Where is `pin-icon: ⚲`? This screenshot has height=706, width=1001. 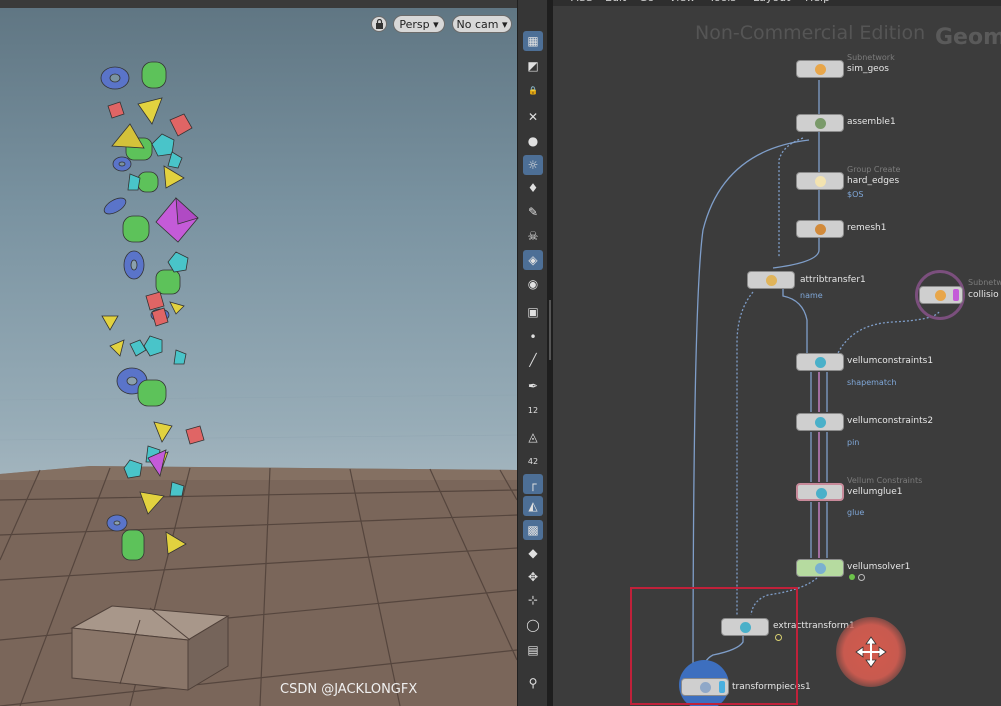
pin-icon: ⚲ is located at coordinates (533, 683).